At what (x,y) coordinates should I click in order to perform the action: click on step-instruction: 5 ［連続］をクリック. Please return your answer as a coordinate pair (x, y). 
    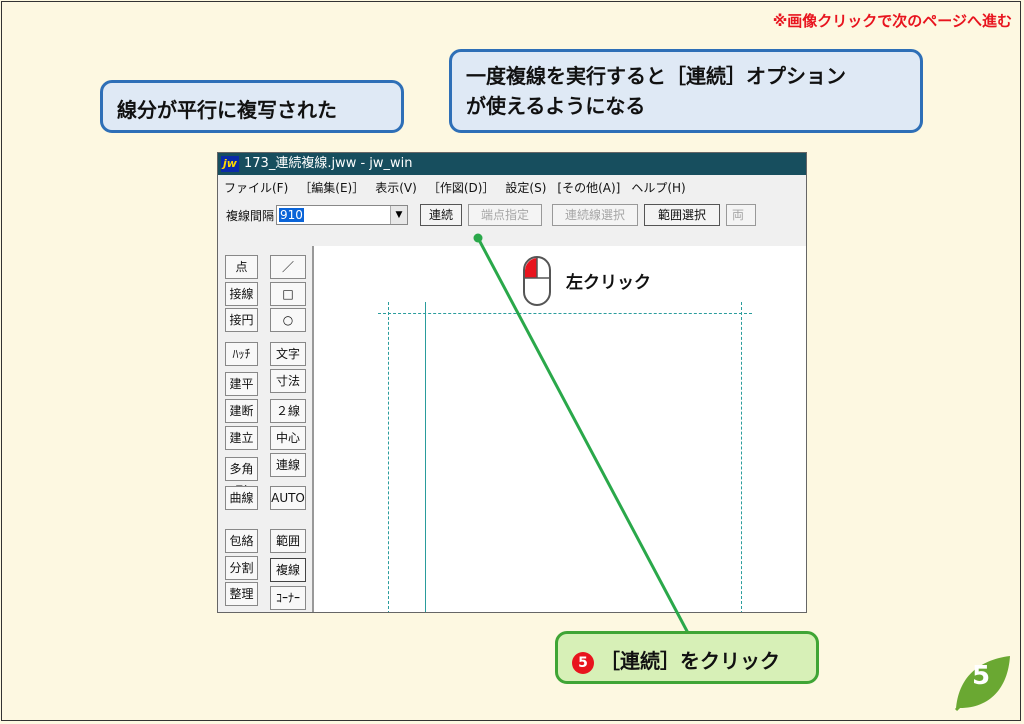
    Looking at the image, I should click on (687, 657).